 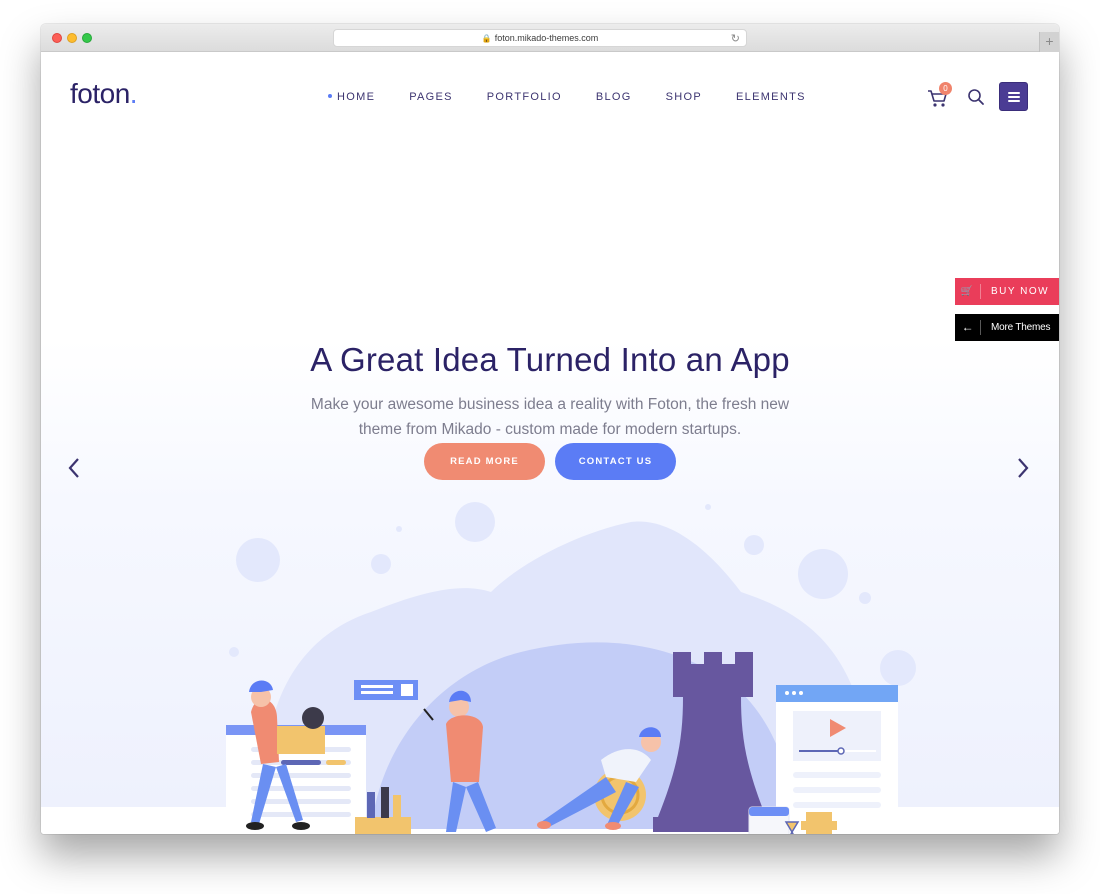 What do you see at coordinates (1049, 42) in the screenshot?
I see `new-tab-button: +` at bounding box center [1049, 42].